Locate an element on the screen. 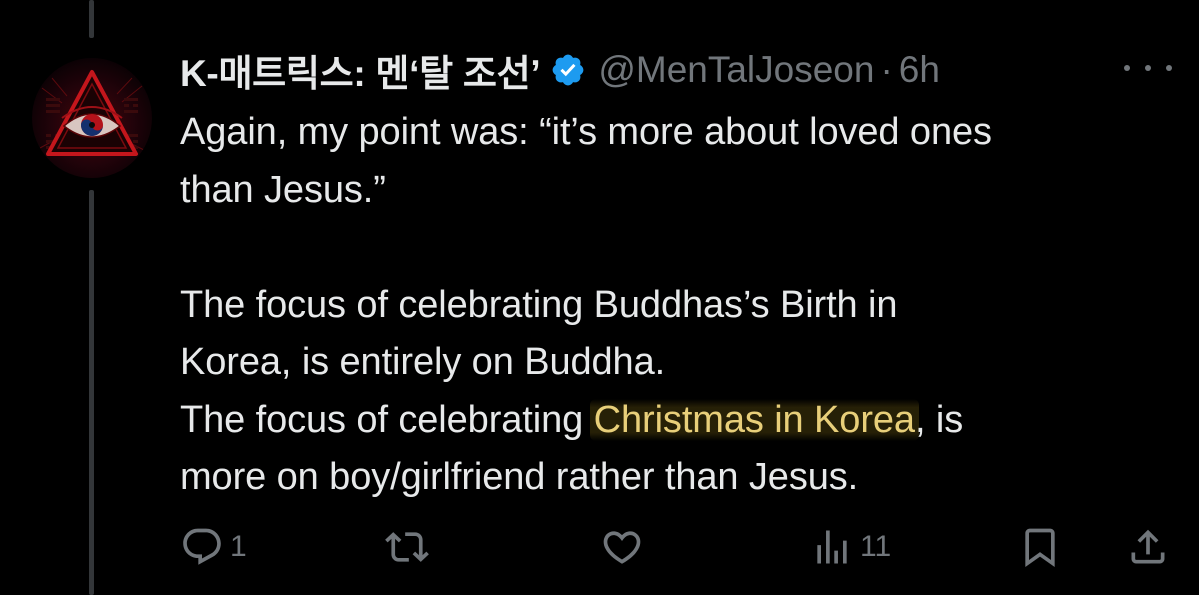  like-button is located at coordinates (622, 547).